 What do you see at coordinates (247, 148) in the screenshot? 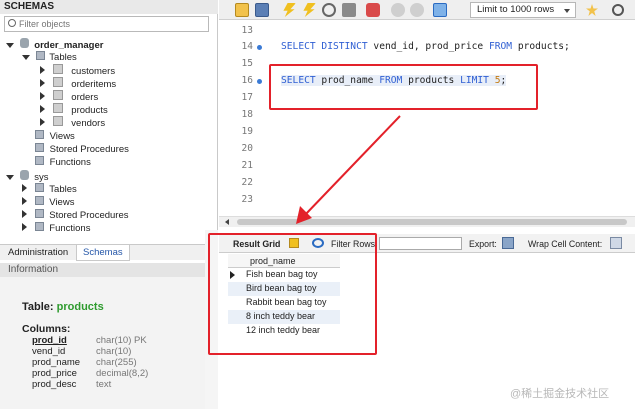
I see `line-number: 20` at bounding box center [247, 148].